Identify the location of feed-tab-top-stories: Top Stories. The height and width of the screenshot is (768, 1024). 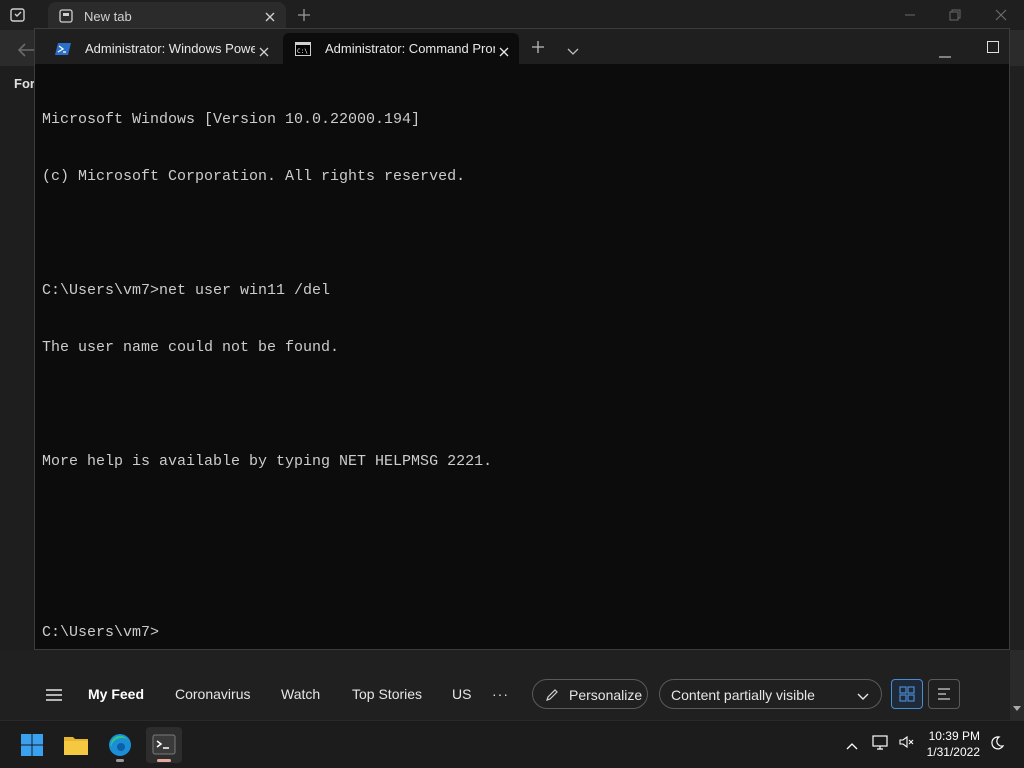
(387, 694).